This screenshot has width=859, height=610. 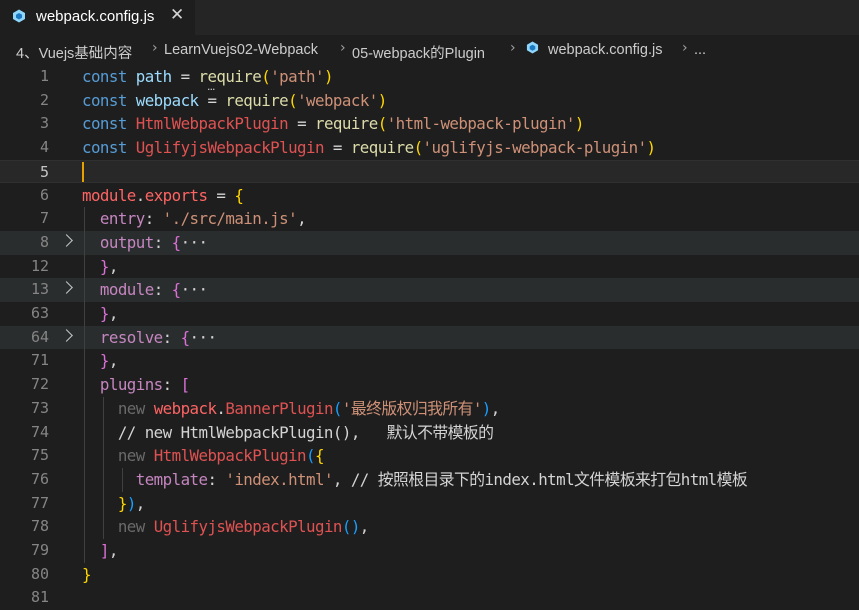 I want to click on code-line: 1 const path = require('path'), so click(x=429, y=77).